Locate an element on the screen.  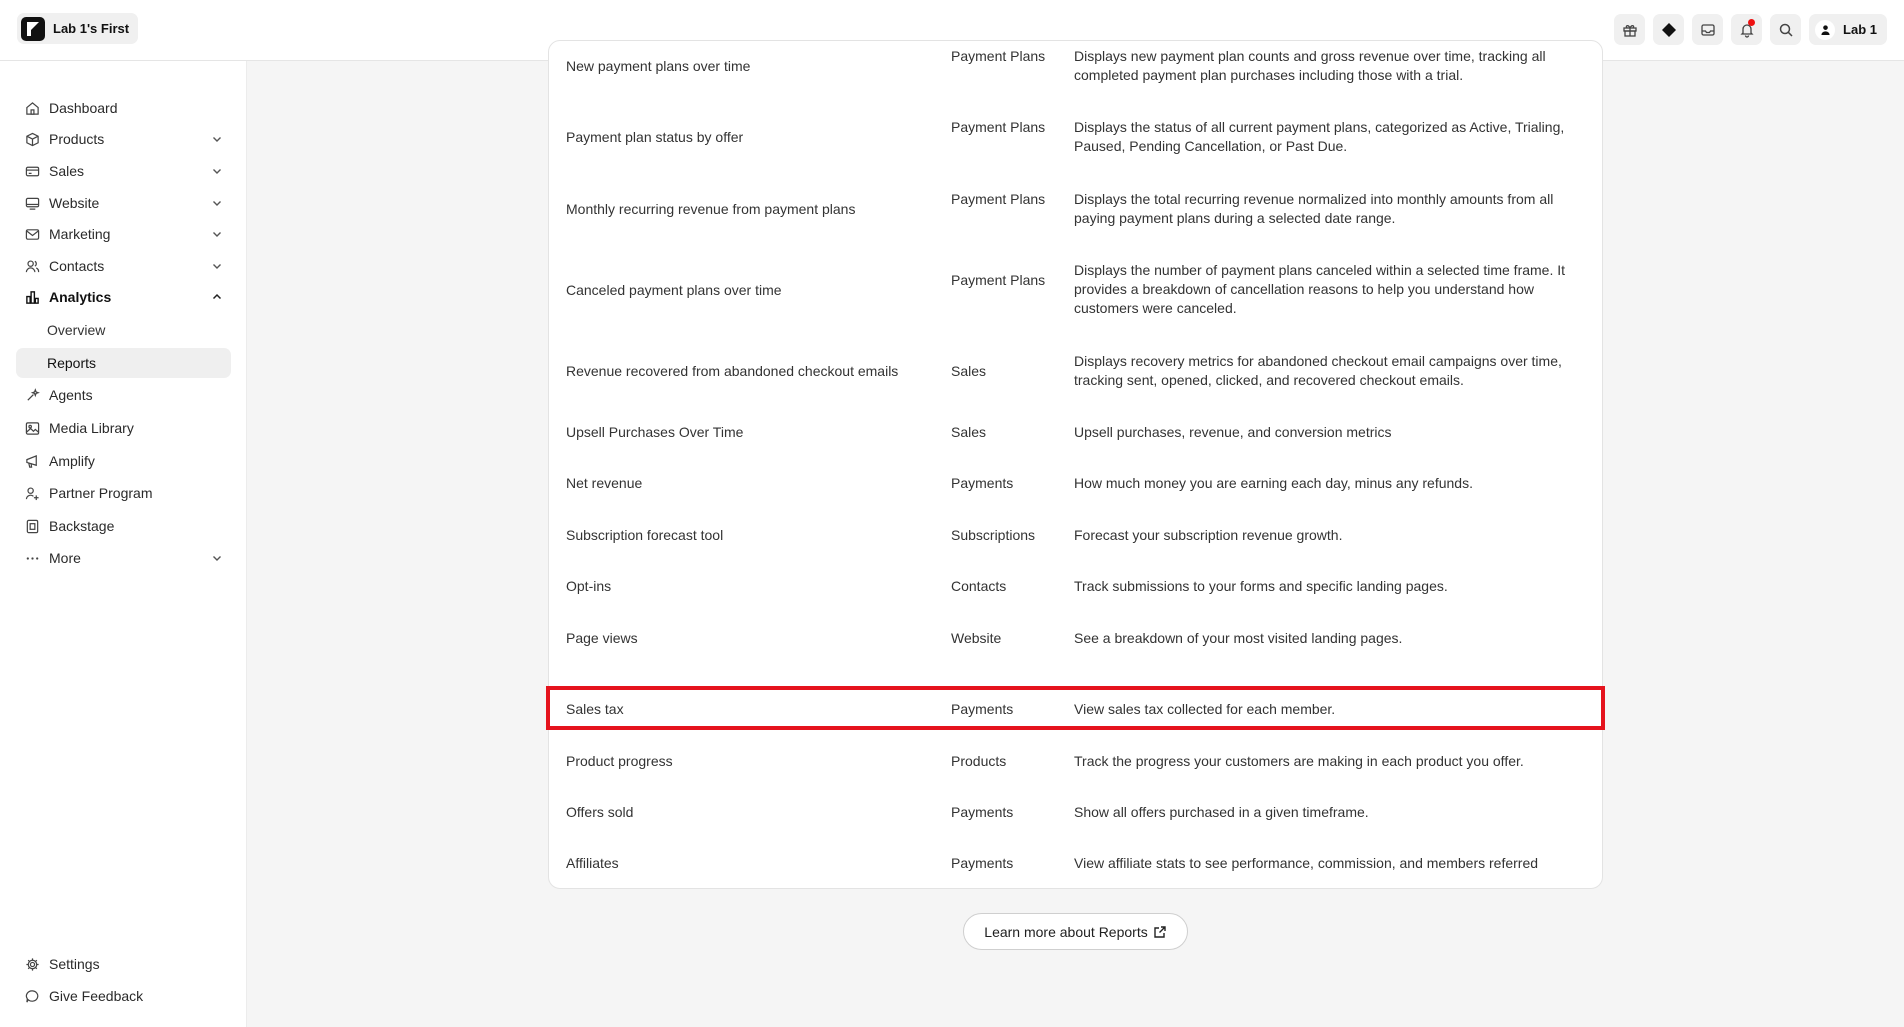
report-name: Net revenue is located at coordinates (746, 483).